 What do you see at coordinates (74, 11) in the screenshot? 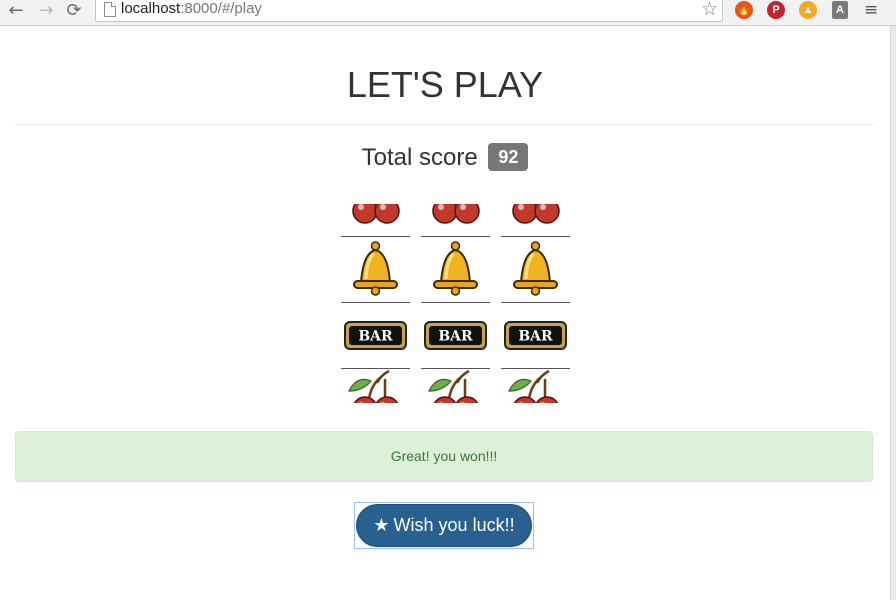
I see `reload-icon: ⟳` at bounding box center [74, 11].